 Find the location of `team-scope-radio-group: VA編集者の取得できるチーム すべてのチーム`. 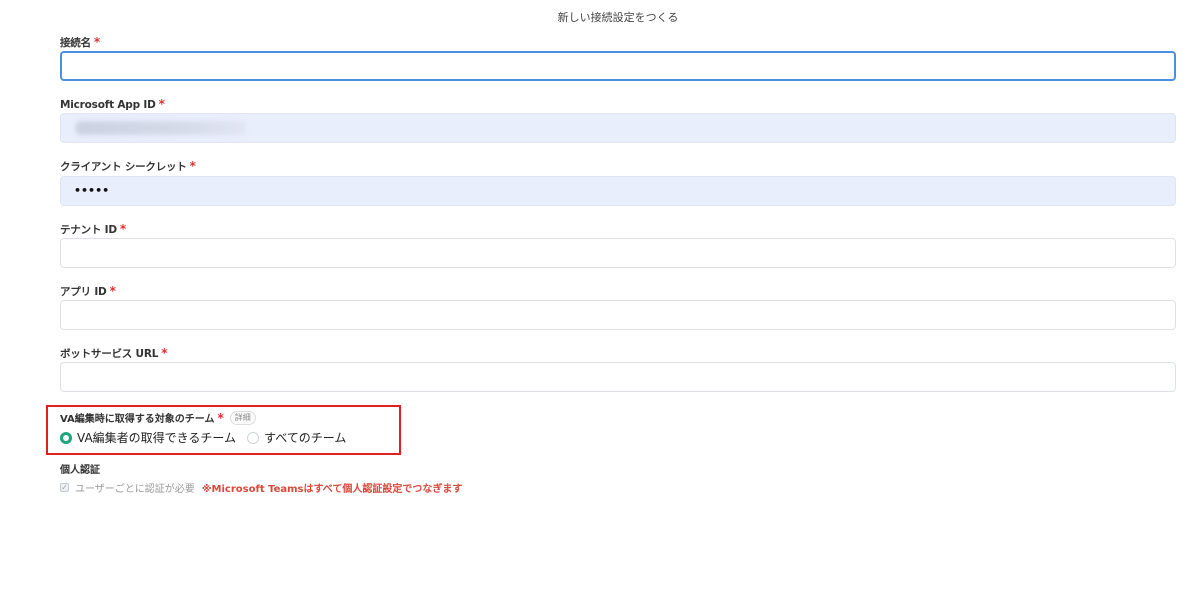

team-scope-radio-group: VA編集者の取得できるチーム すべてのチーム is located at coordinates (208, 437).